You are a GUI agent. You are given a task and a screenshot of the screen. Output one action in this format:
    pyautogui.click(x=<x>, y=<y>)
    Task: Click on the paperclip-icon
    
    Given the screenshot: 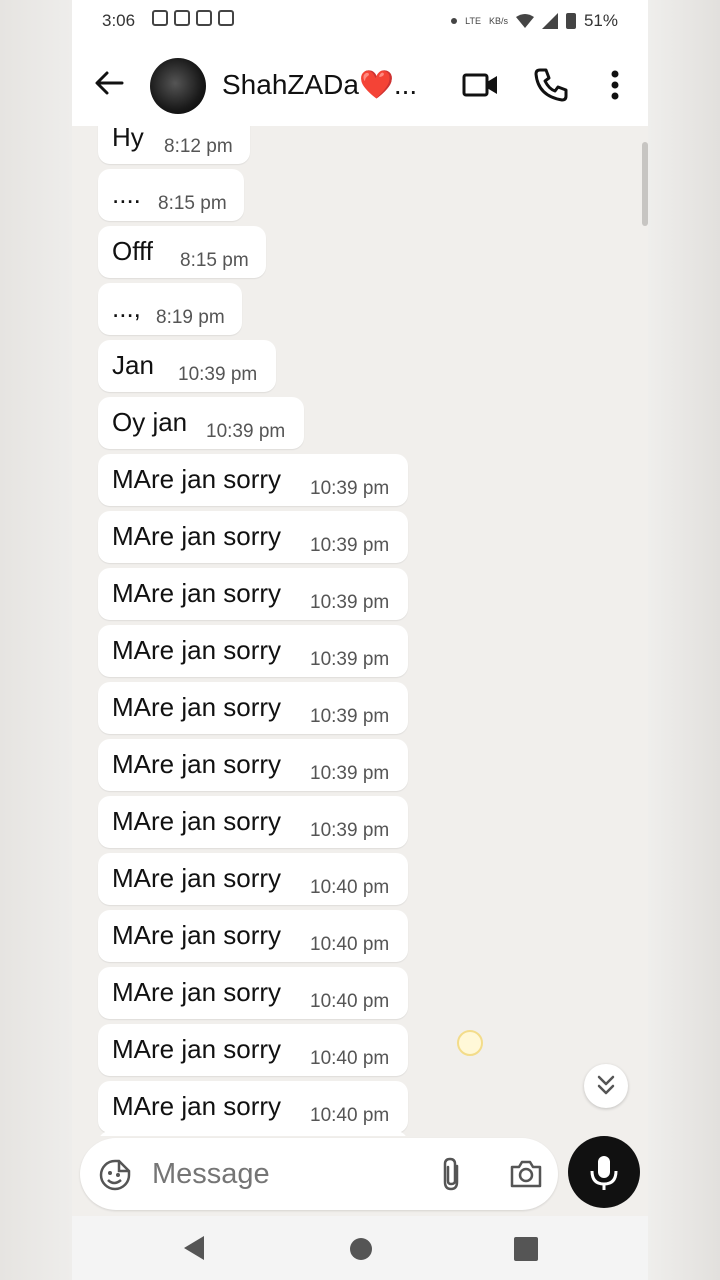 What is the action you would take?
    pyautogui.click(x=452, y=1174)
    